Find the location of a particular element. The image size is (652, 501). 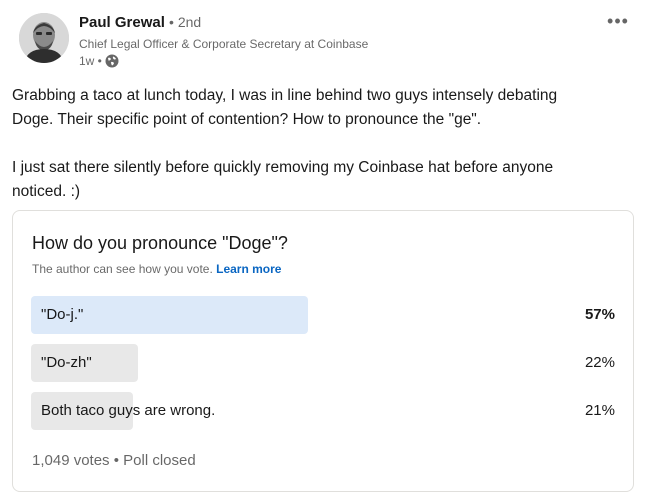

post-meta: 1w • is located at coordinates (99, 61).